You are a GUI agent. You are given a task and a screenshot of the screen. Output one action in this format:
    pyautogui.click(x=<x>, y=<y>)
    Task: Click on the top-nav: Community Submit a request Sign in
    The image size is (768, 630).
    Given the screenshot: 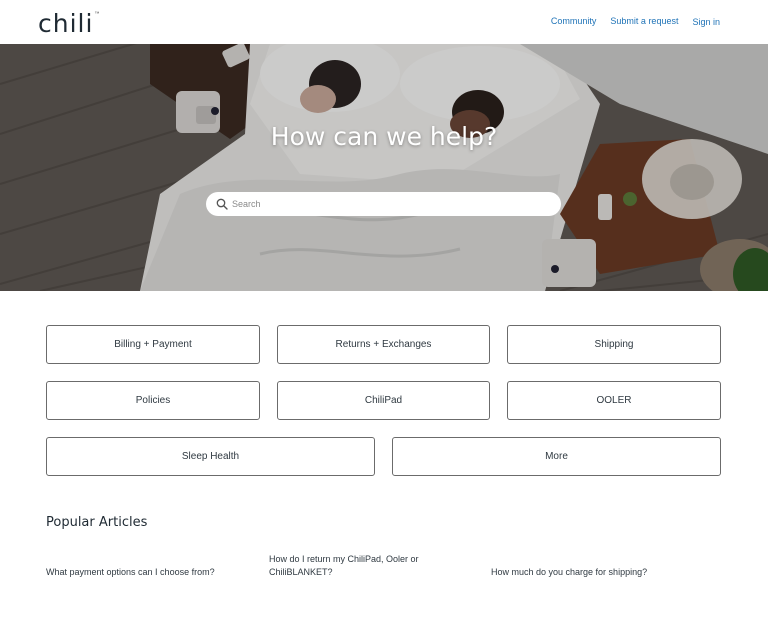 What is the action you would take?
    pyautogui.click(x=628, y=21)
    